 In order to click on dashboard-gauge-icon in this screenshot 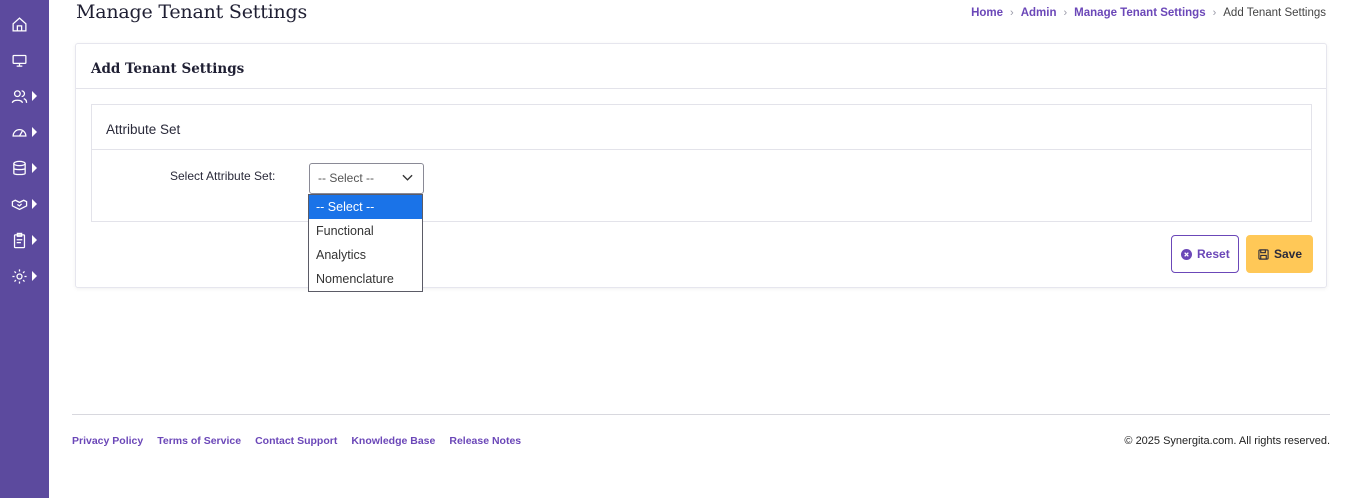, I will do `click(19, 133)`.